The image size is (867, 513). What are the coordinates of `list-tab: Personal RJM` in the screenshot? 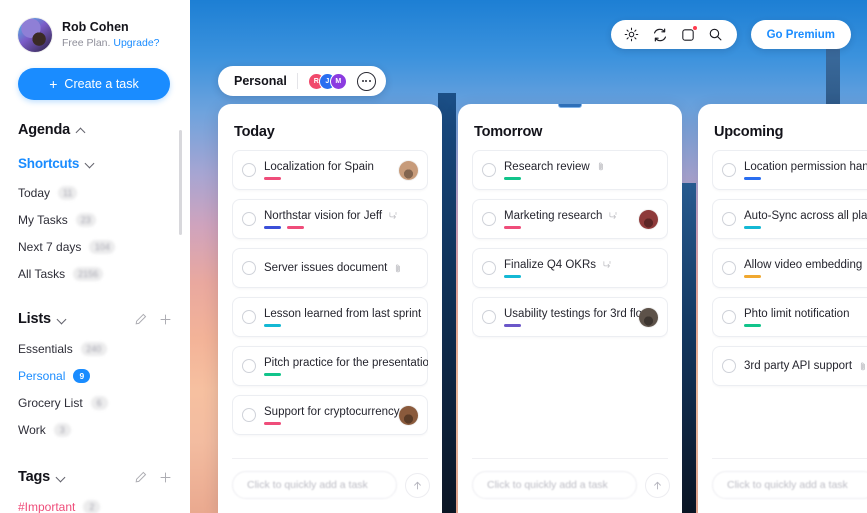 It's located at (302, 81).